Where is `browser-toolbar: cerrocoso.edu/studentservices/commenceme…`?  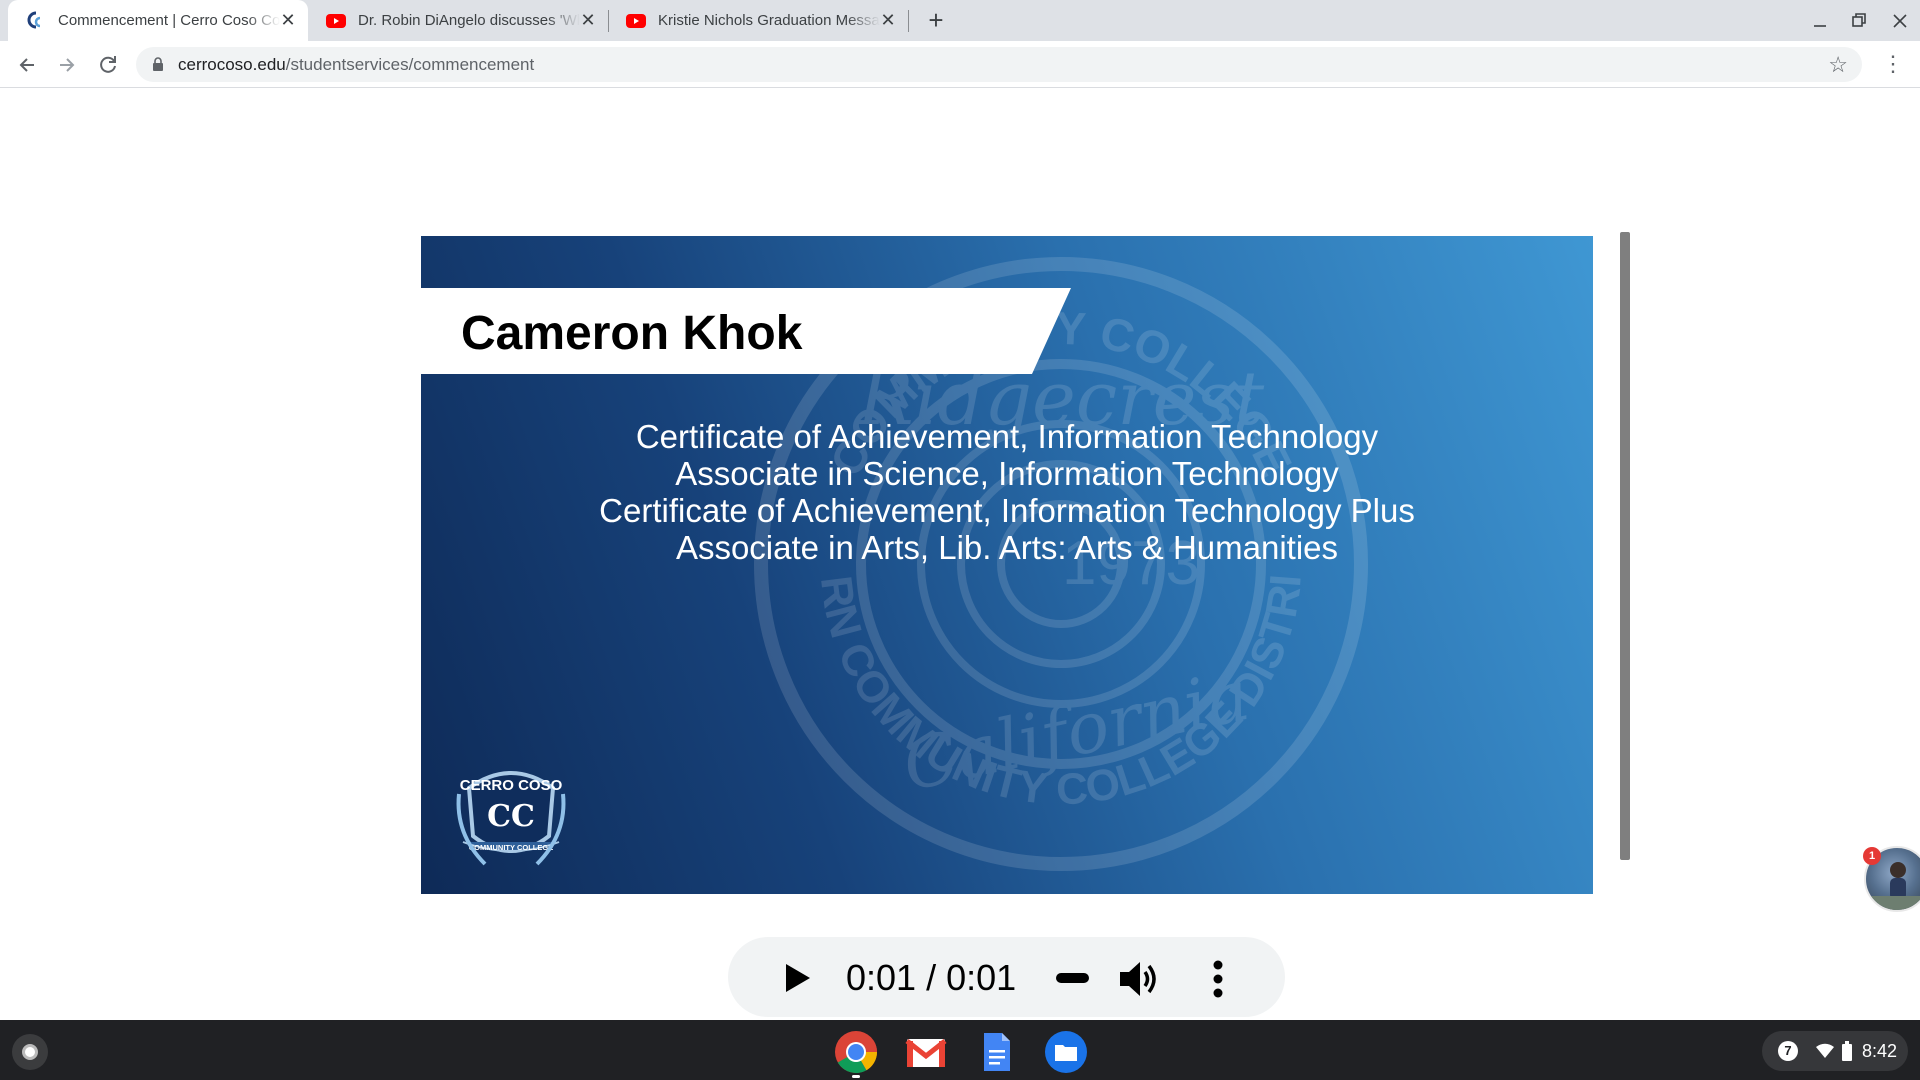
browser-toolbar: cerrocoso.edu/studentservices/commenceme… is located at coordinates (960, 64).